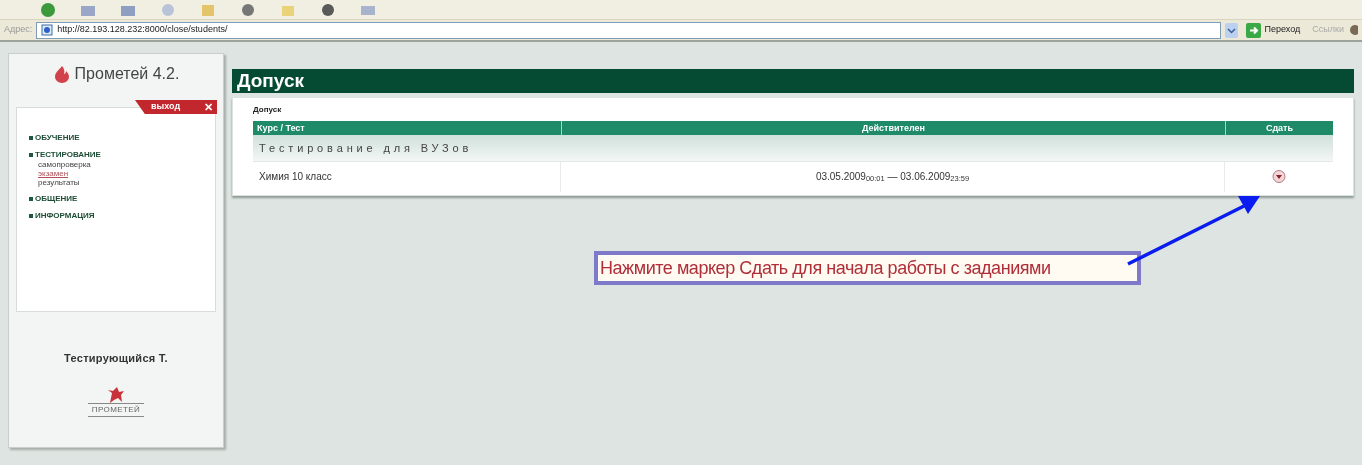 The width and height of the screenshot is (1362, 465). I want to click on hint-text: Нажмите маркер Сдать для начала работы с заданиями, so click(867, 268).